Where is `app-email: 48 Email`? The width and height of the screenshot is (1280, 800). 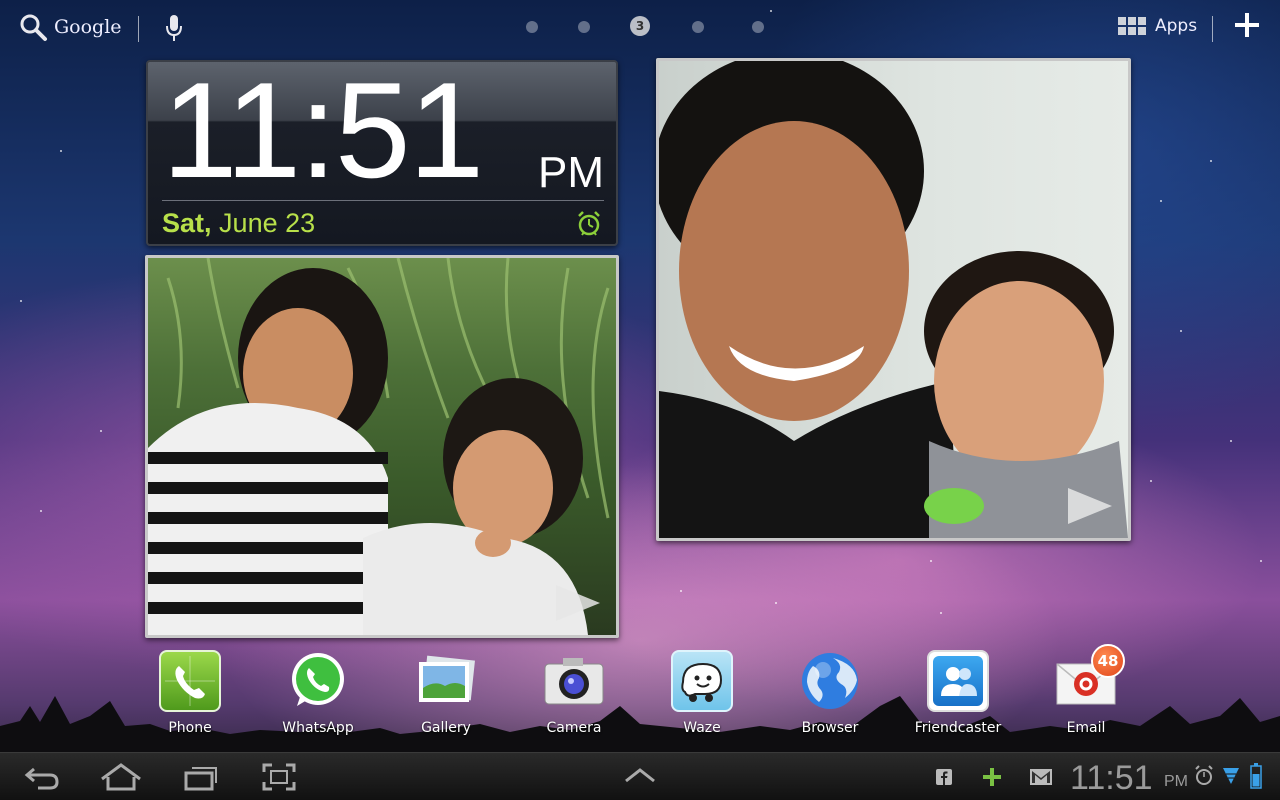 app-email: 48 Email is located at coordinates (1086, 690).